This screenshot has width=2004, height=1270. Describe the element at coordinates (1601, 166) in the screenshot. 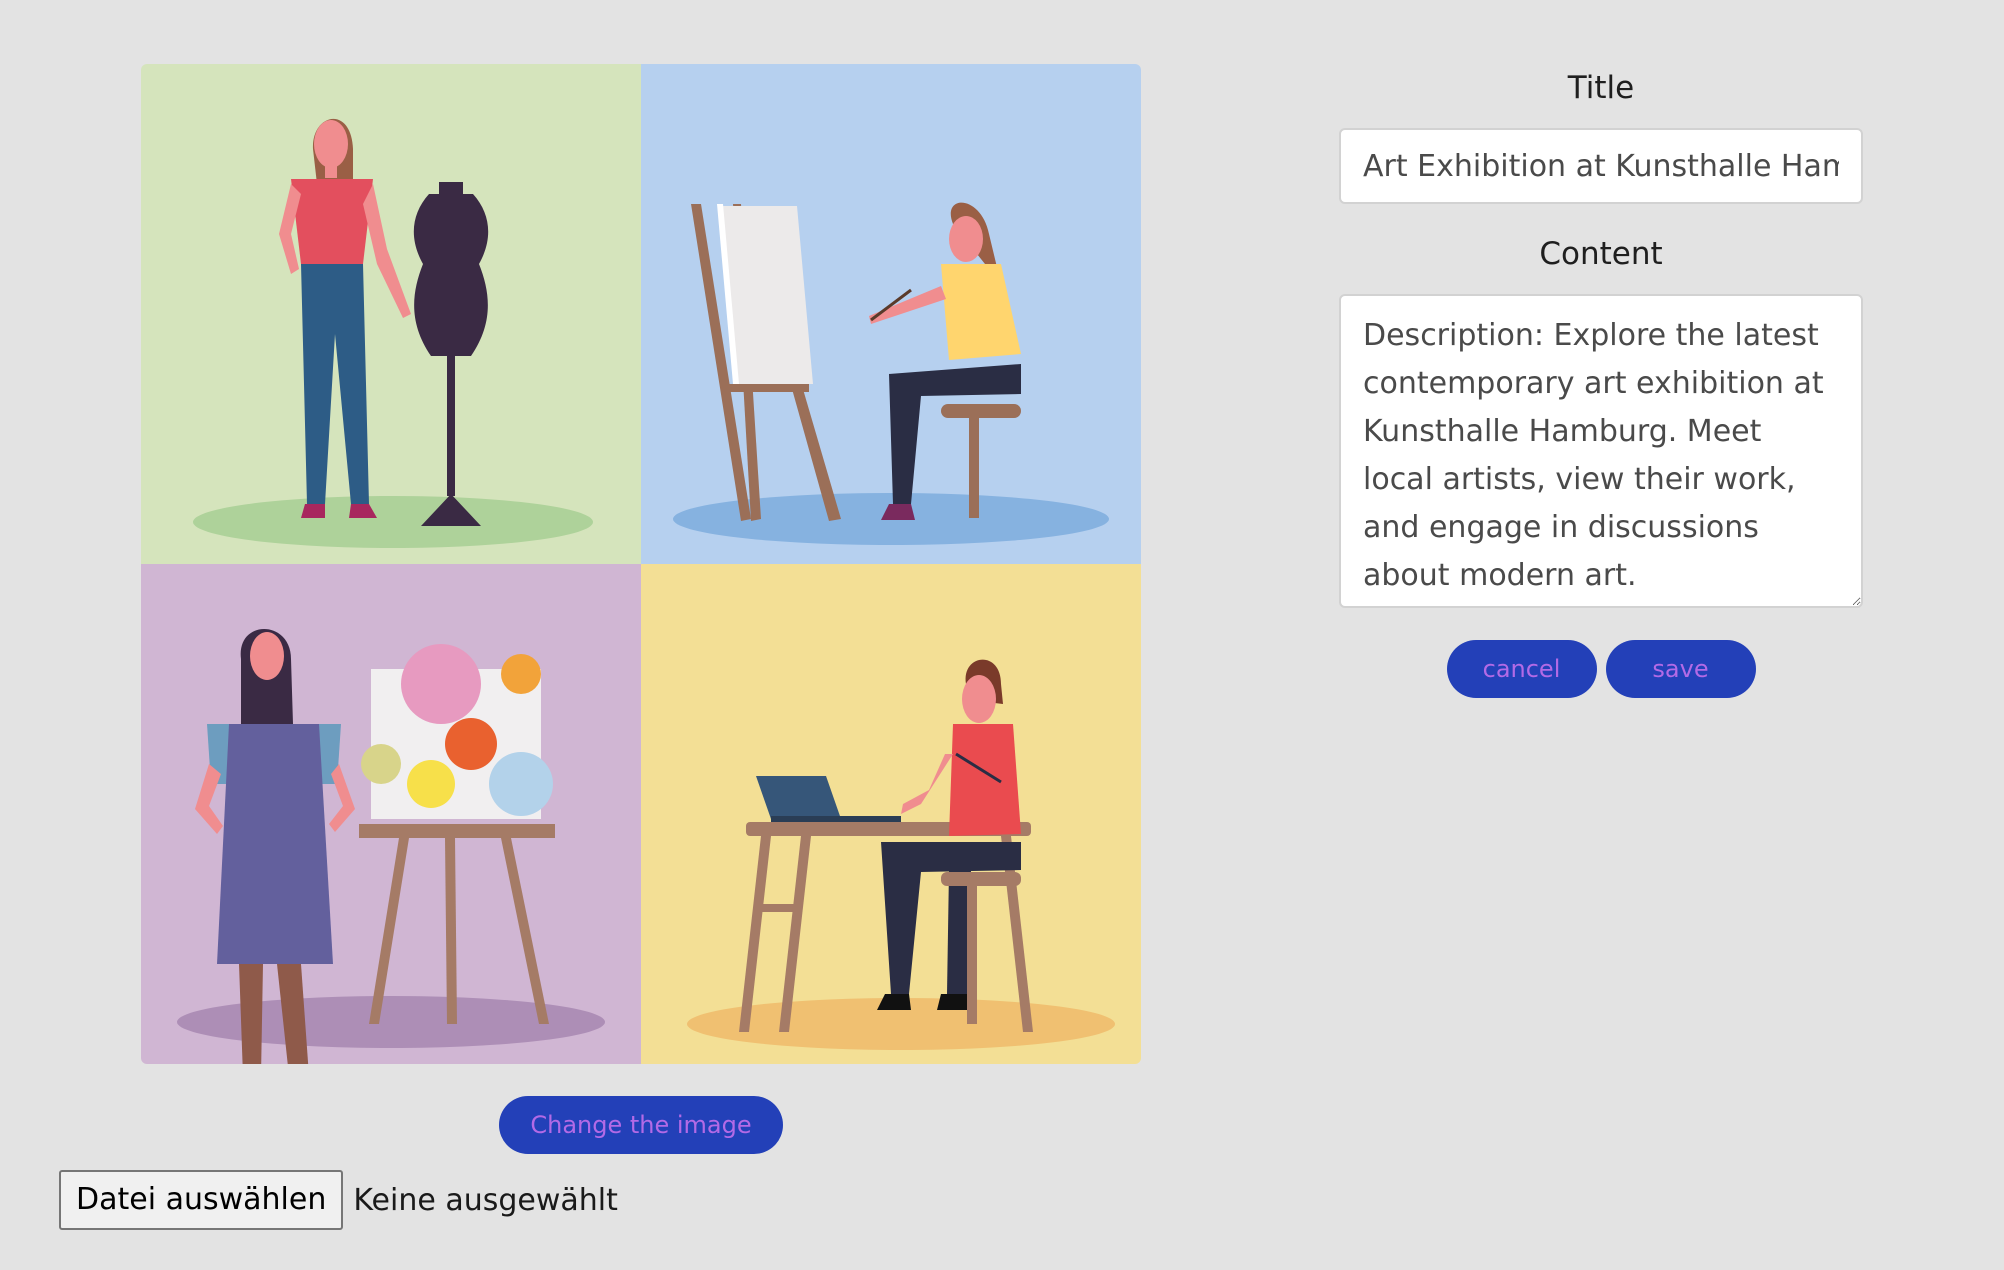

I see `title-input` at that location.